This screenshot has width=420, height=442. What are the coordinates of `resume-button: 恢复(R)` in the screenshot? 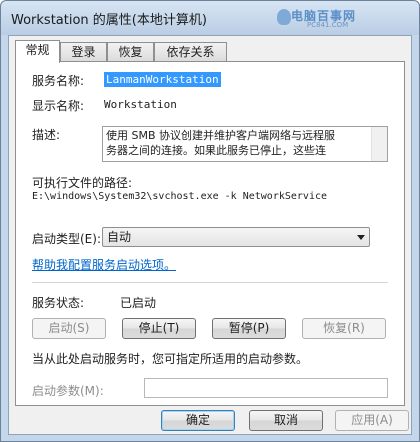 It's located at (344, 328).